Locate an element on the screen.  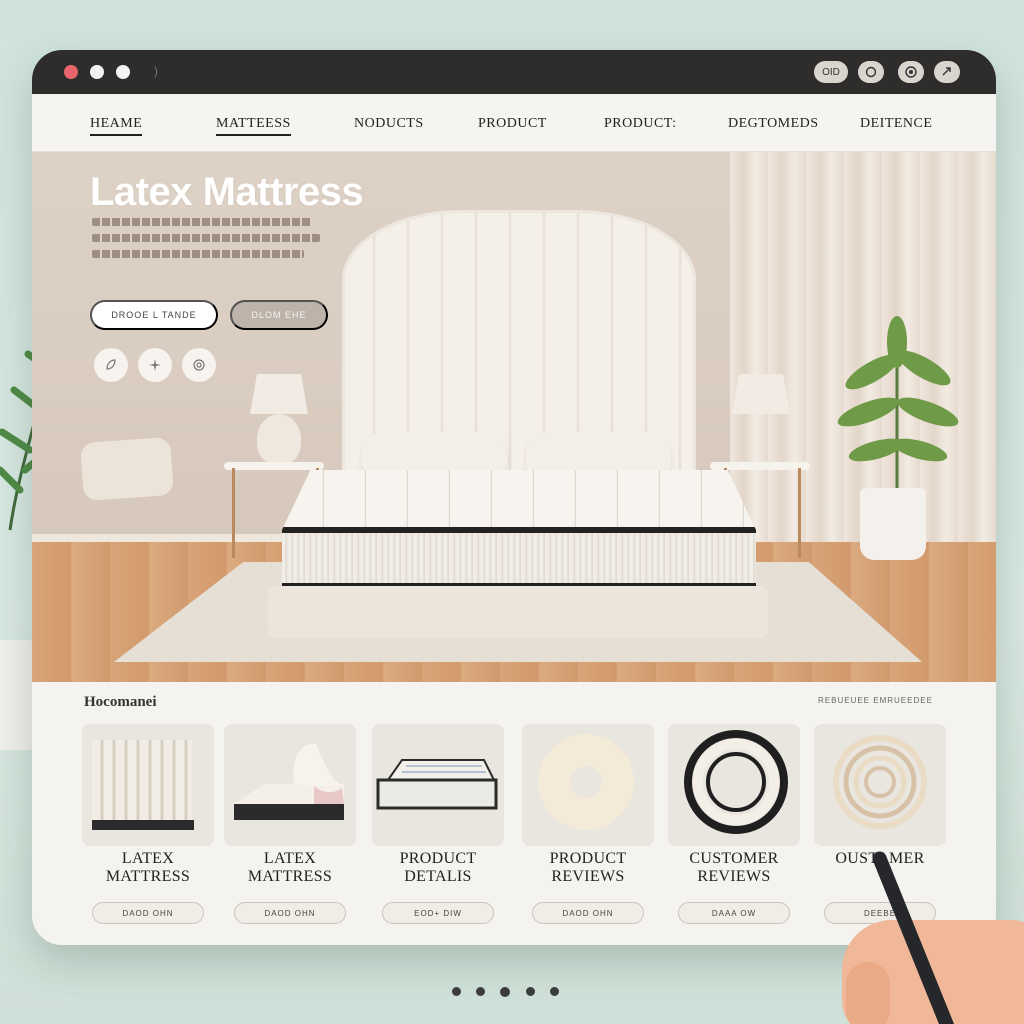
leaf-icon is located at coordinates (111, 364).